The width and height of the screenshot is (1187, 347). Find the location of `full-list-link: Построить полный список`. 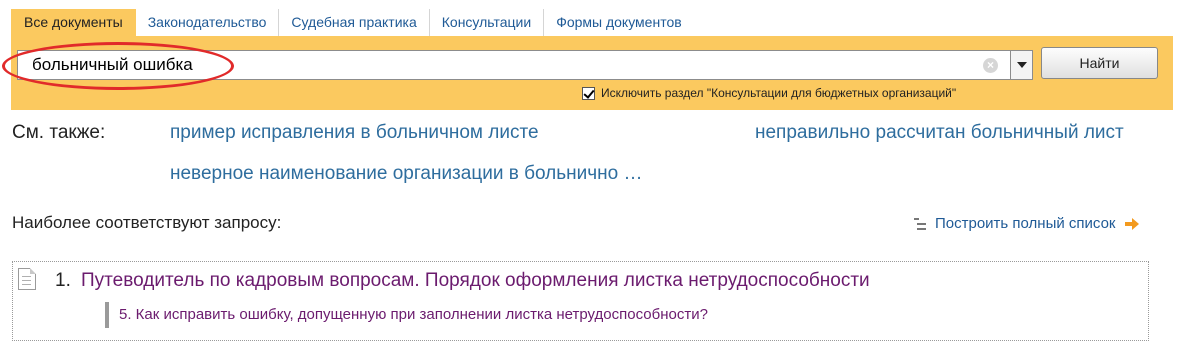

full-list-link: Построить полный список is located at coordinates (1027, 223).